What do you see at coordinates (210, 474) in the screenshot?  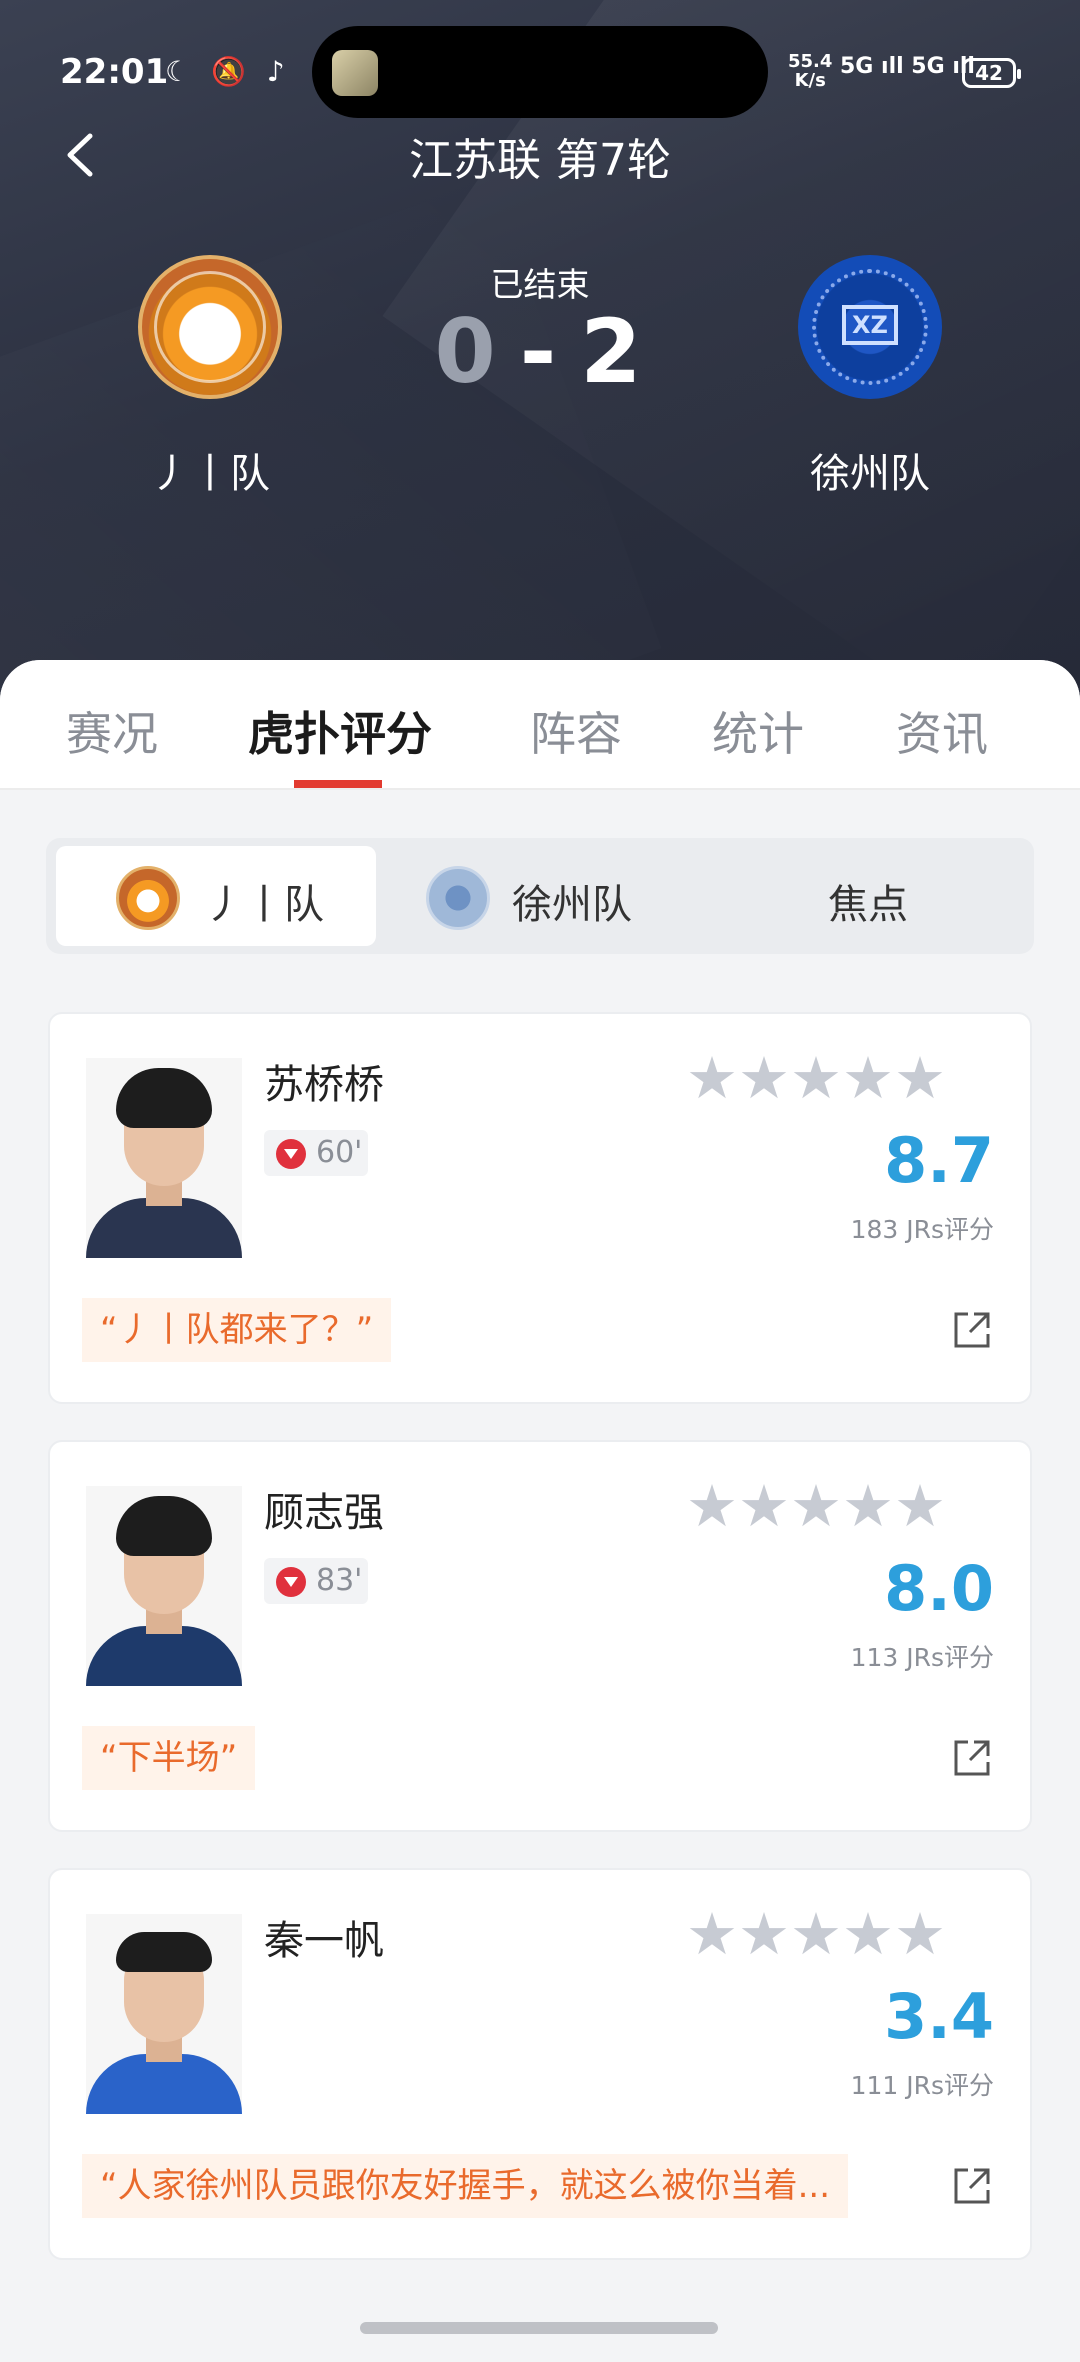 I see `home-team-name: 丿丨队` at bounding box center [210, 474].